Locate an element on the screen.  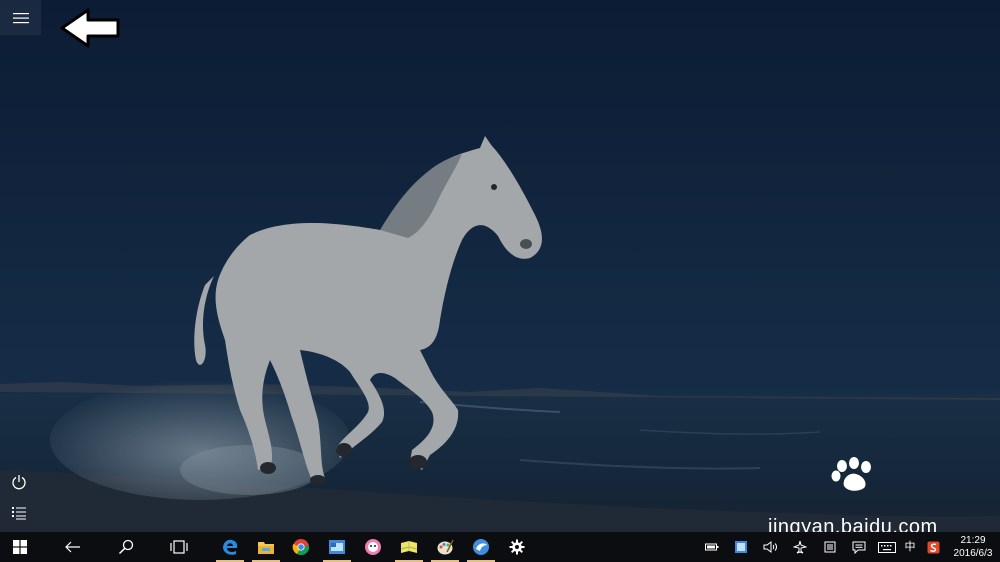
sogou-input-icon is located at coordinates (933, 547).